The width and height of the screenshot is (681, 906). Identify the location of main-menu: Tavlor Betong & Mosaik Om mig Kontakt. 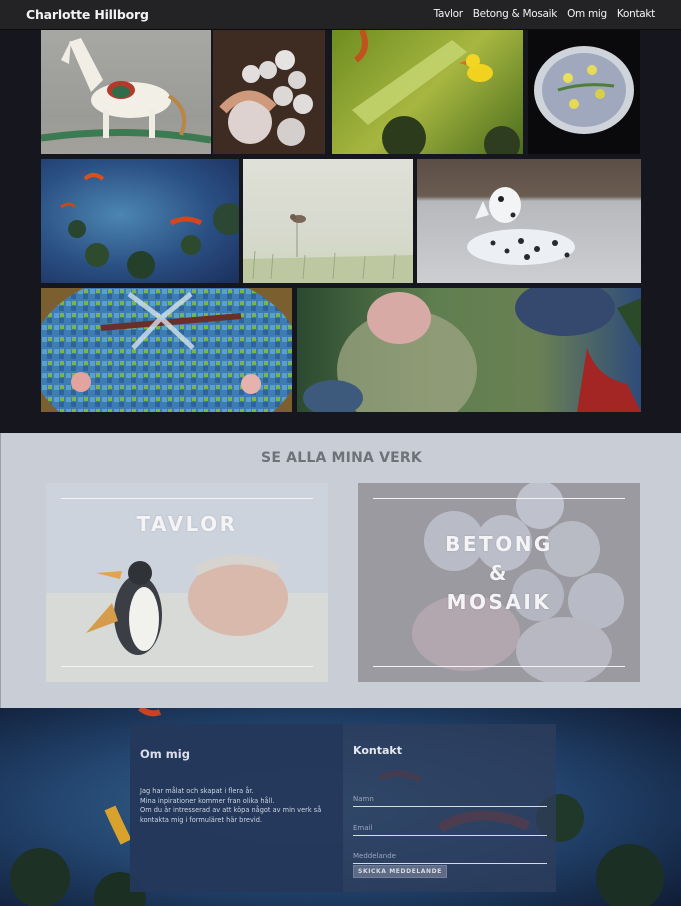
(545, 14).